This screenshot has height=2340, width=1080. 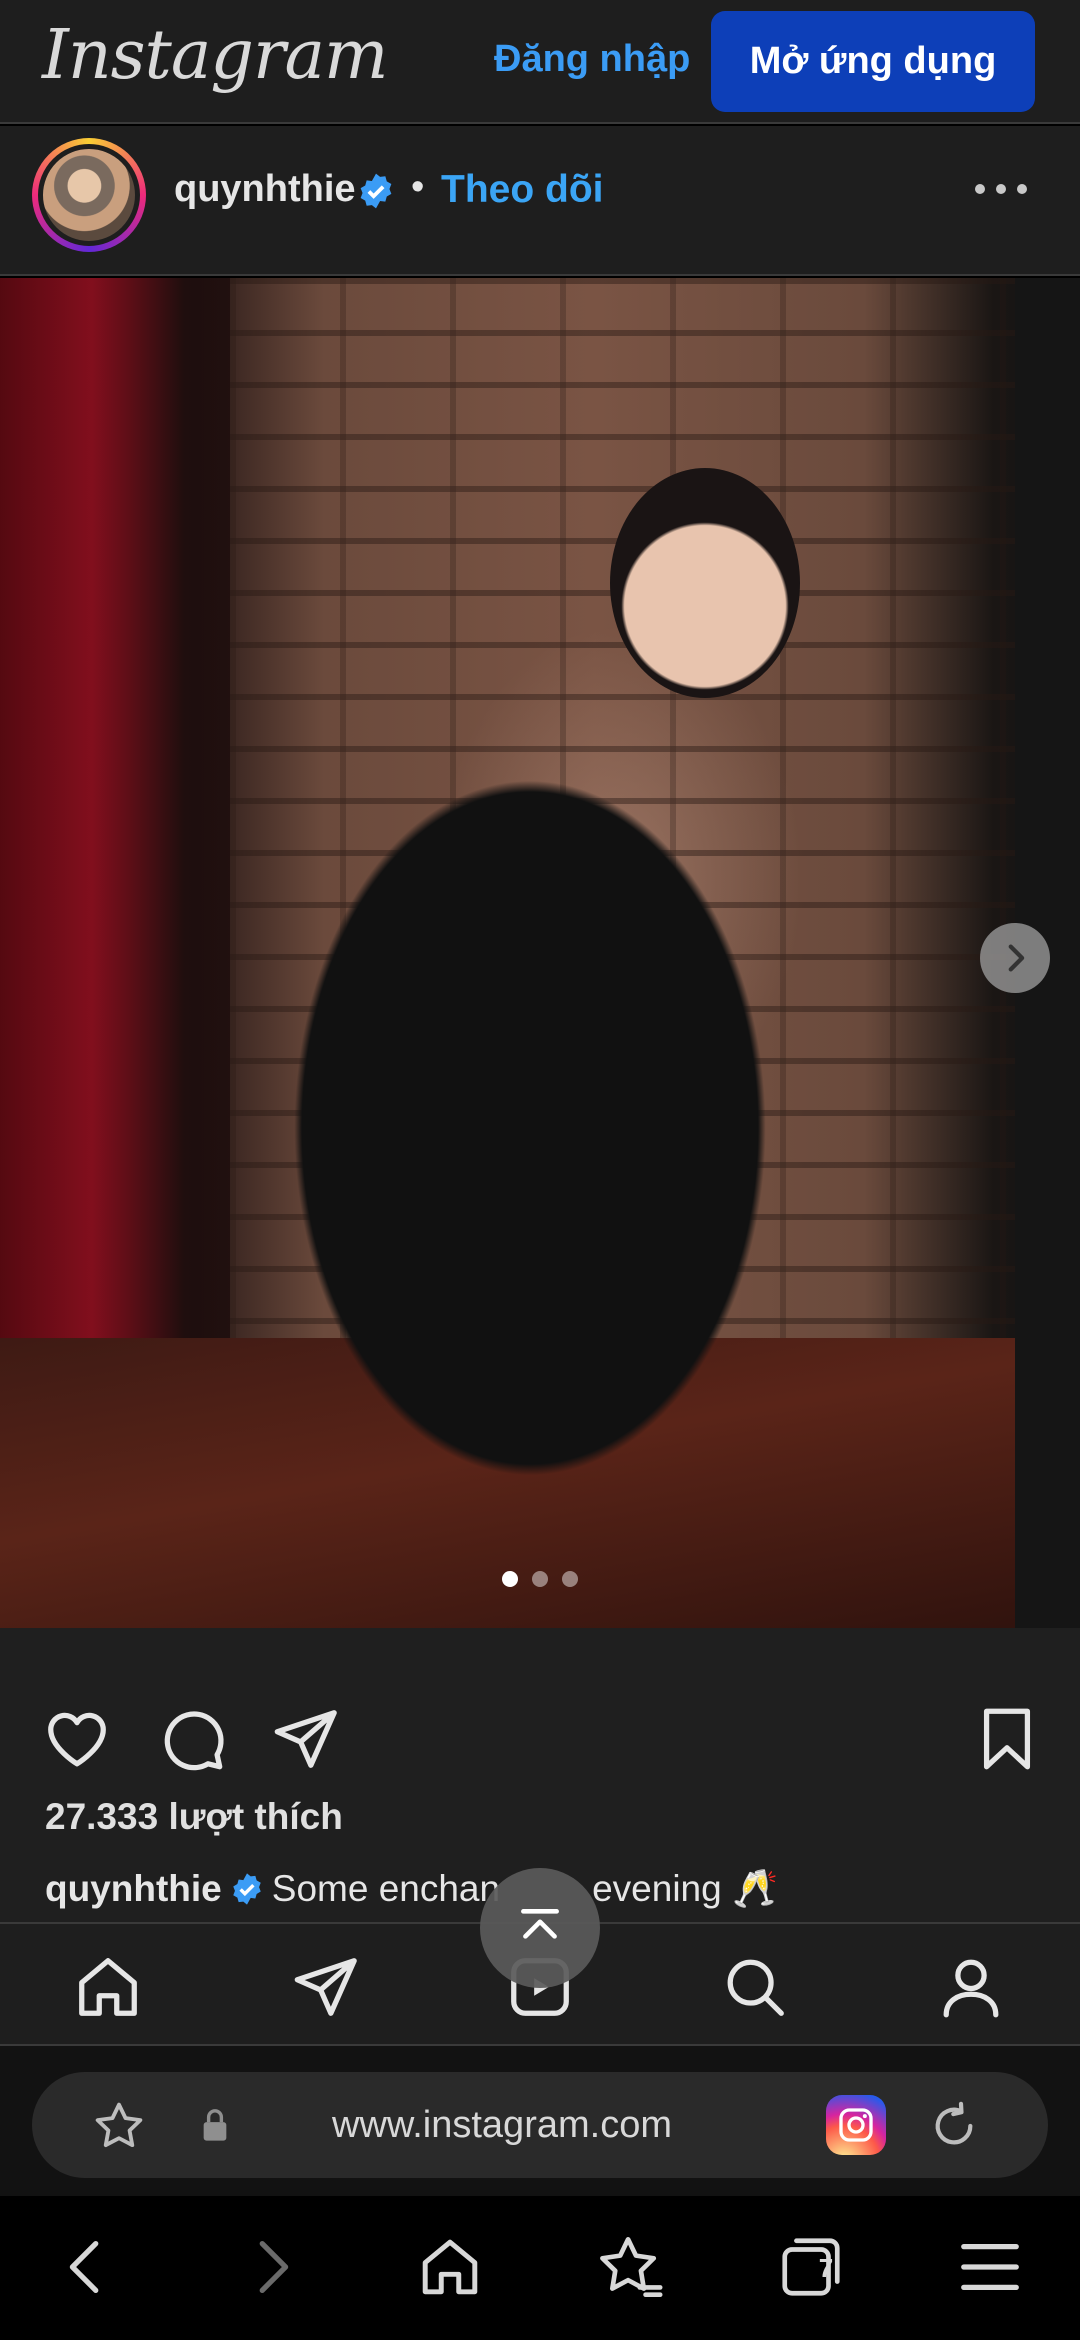 I want to click on browser-toolbar: www.instagram.com, so click(x=540, y=2121).